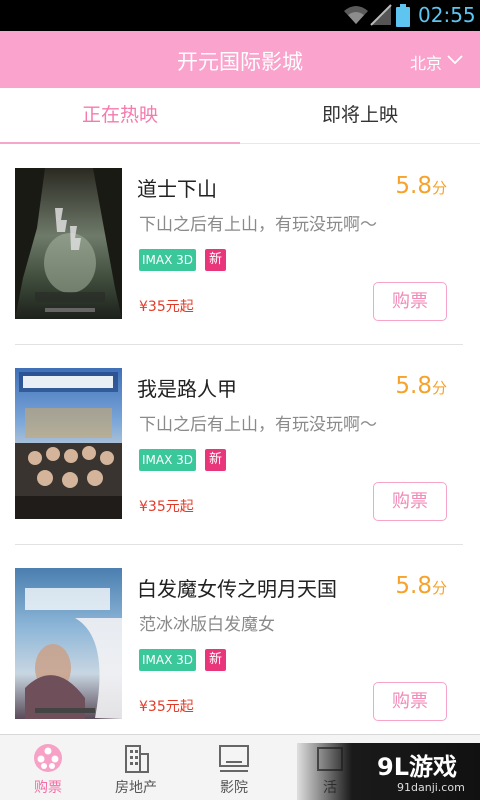 This screenshot has width=480, height=800. What do you see at coordinates (187, 389) in the screenshot?
I see `movie-title: 我是路人甲` at bounding box center [187, 389].